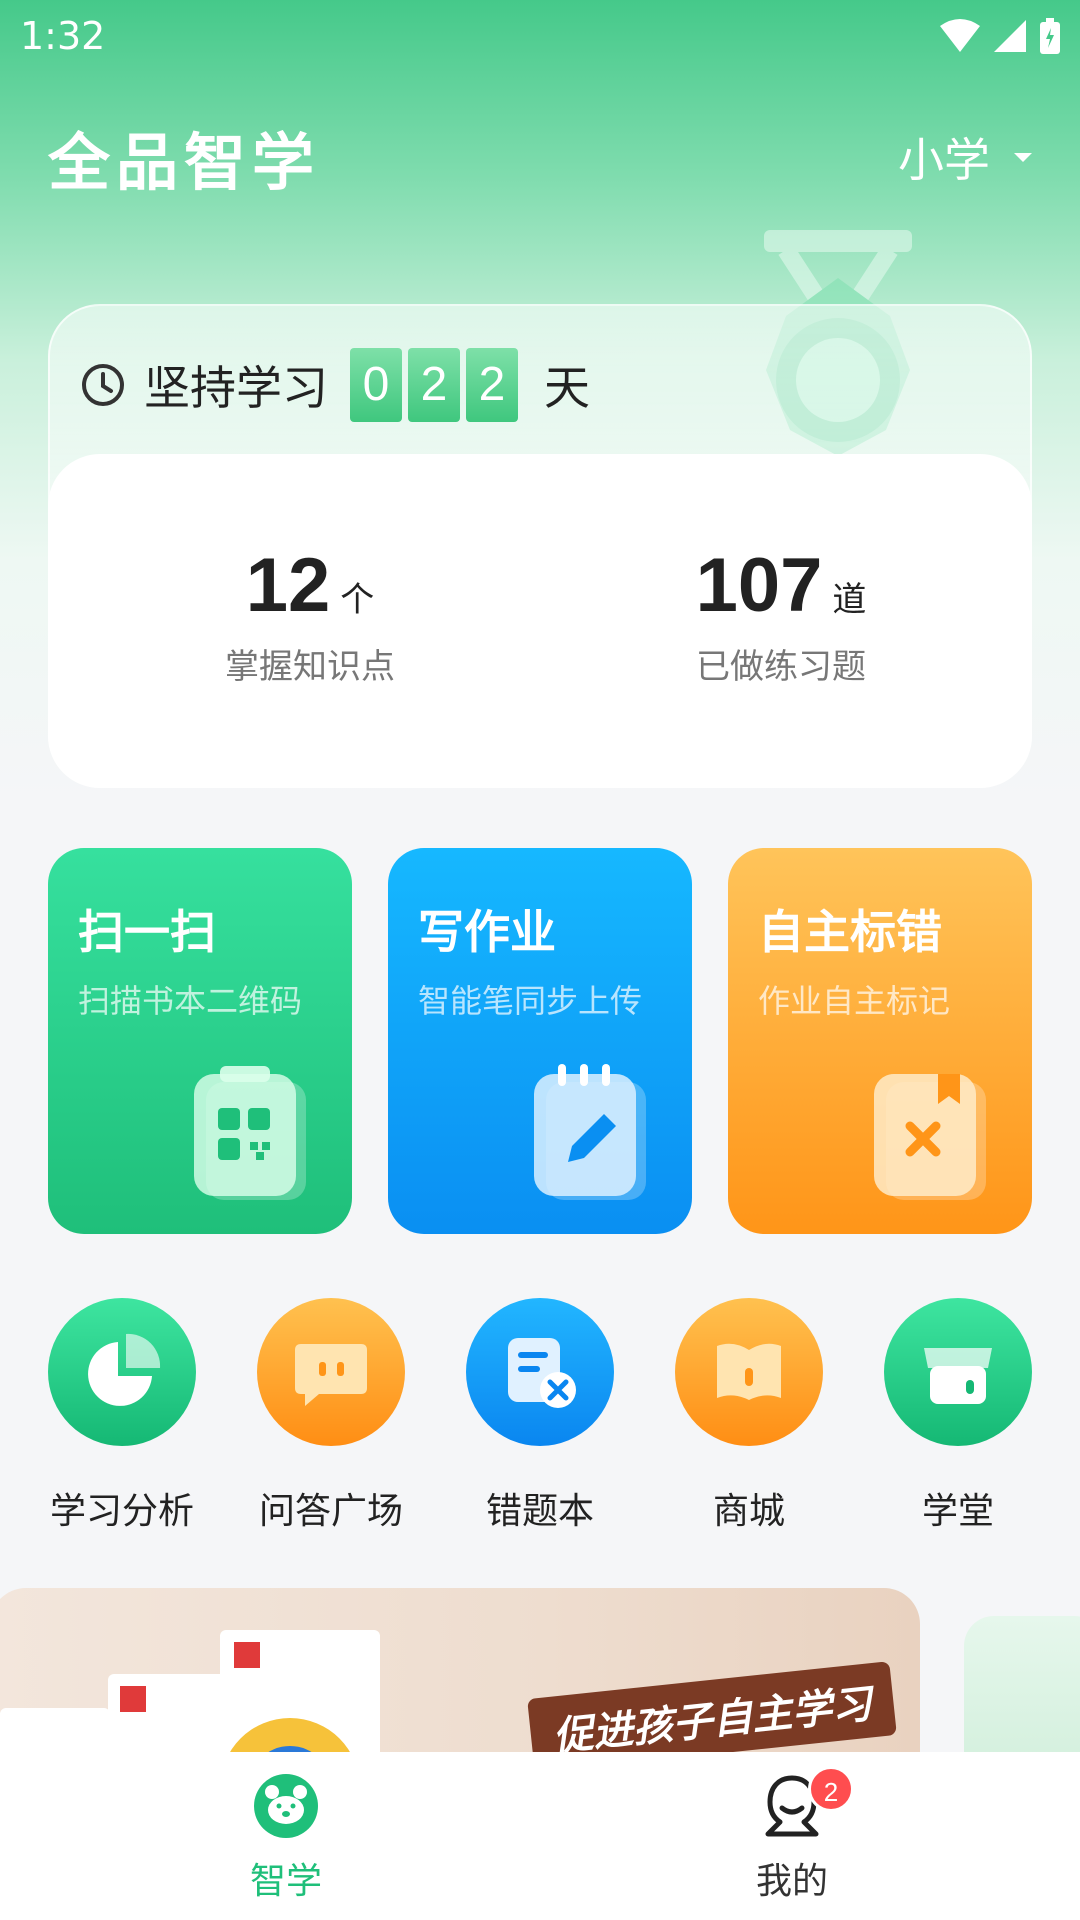 This screenshot has width=1080, height=1920. What do you see at coordinates (540, 1836) in the screenshot?
I see `bottom-navigation: 智学 2 我的` at bounding box center [540, 1836].